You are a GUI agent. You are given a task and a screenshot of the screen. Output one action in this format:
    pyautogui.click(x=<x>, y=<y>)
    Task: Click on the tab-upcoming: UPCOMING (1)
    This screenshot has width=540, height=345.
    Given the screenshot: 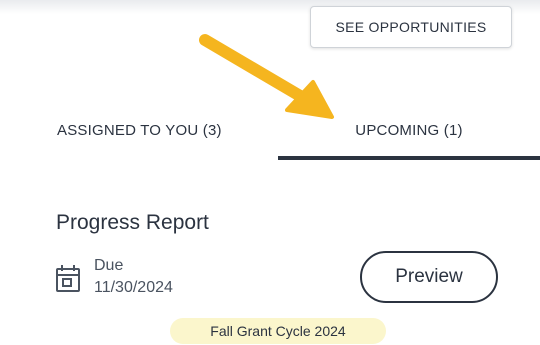 What is the action you would take?
    pyautogui.click(x=409, y=130)
    